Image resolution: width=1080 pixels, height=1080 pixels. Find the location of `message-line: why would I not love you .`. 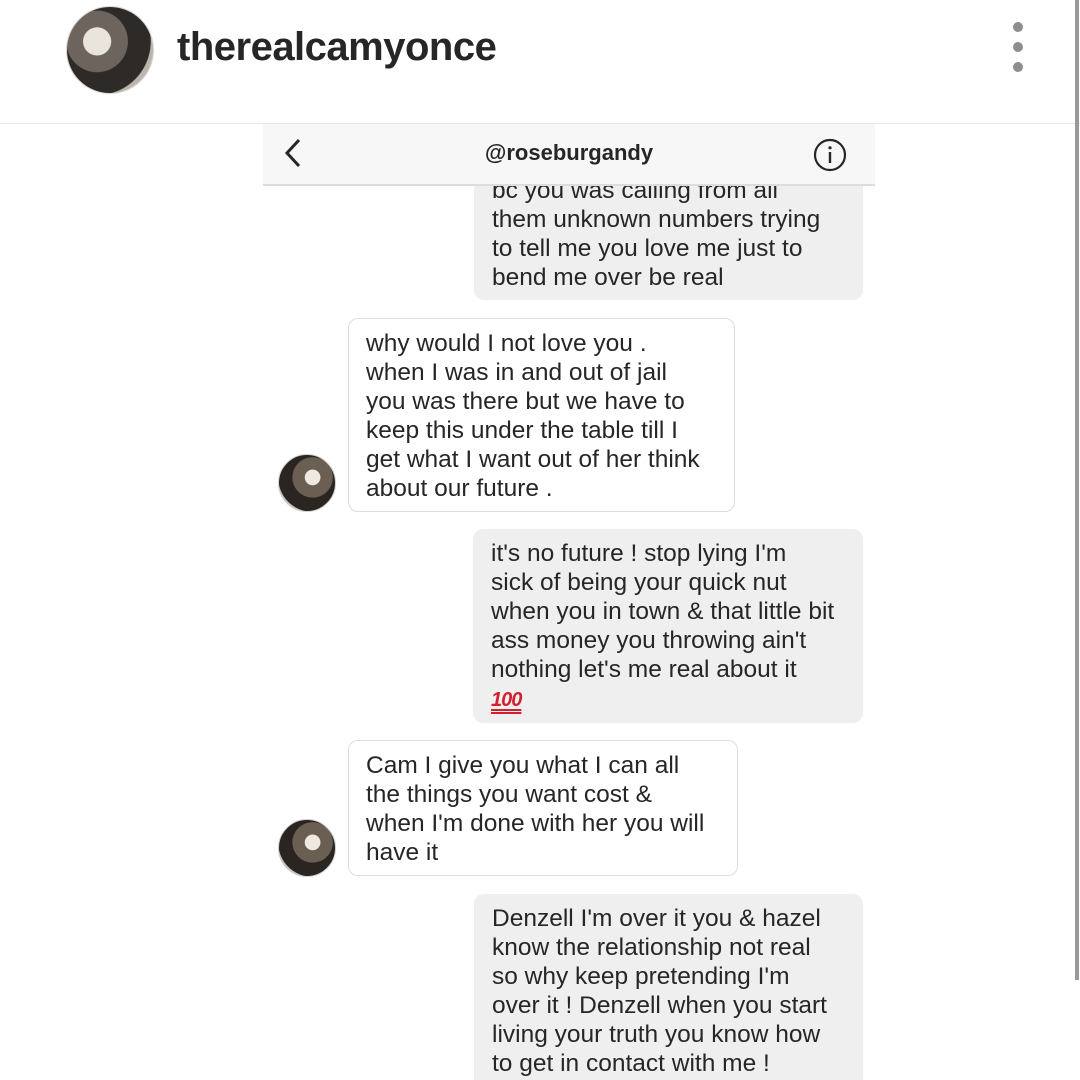

message-line: why would I not love you . is located at coordinates (506, 343).